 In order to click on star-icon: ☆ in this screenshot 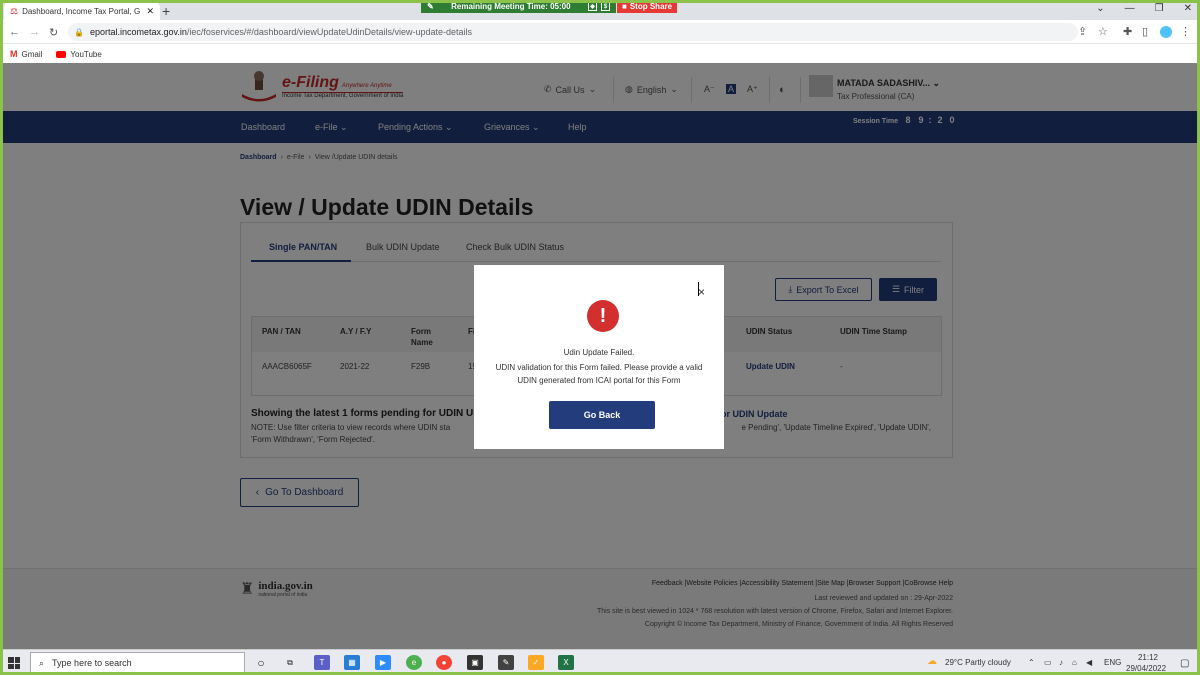, I will do `click(1103, 31)`.